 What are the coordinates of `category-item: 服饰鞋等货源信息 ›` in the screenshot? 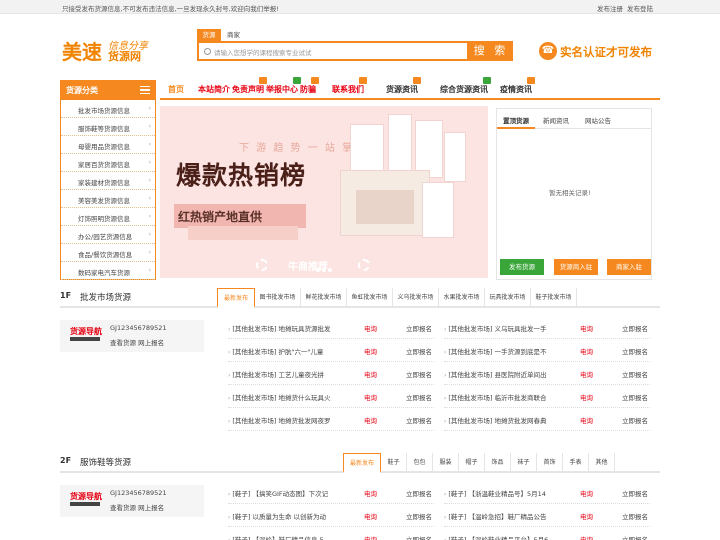 It's located at (108, 127).